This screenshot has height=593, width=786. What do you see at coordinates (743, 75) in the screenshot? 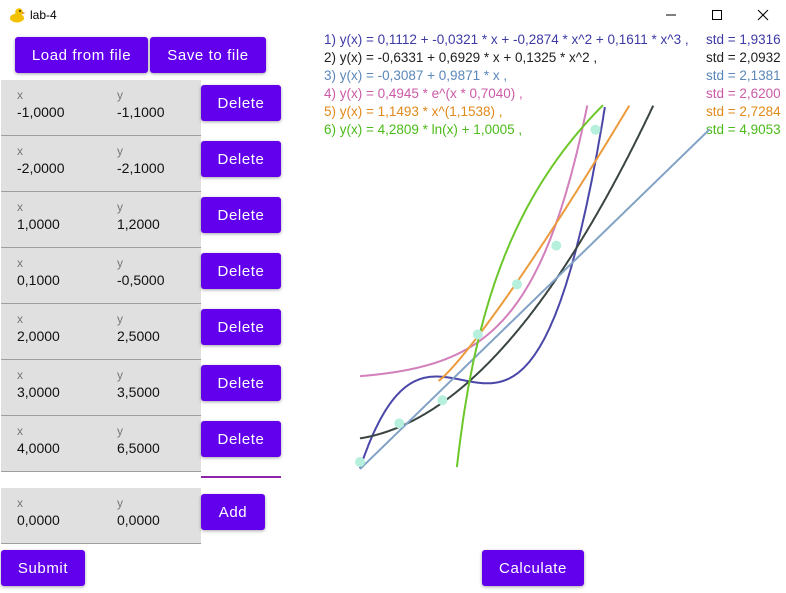
I see `std-value: std = 2,1381` at bounding box center [743, 75].